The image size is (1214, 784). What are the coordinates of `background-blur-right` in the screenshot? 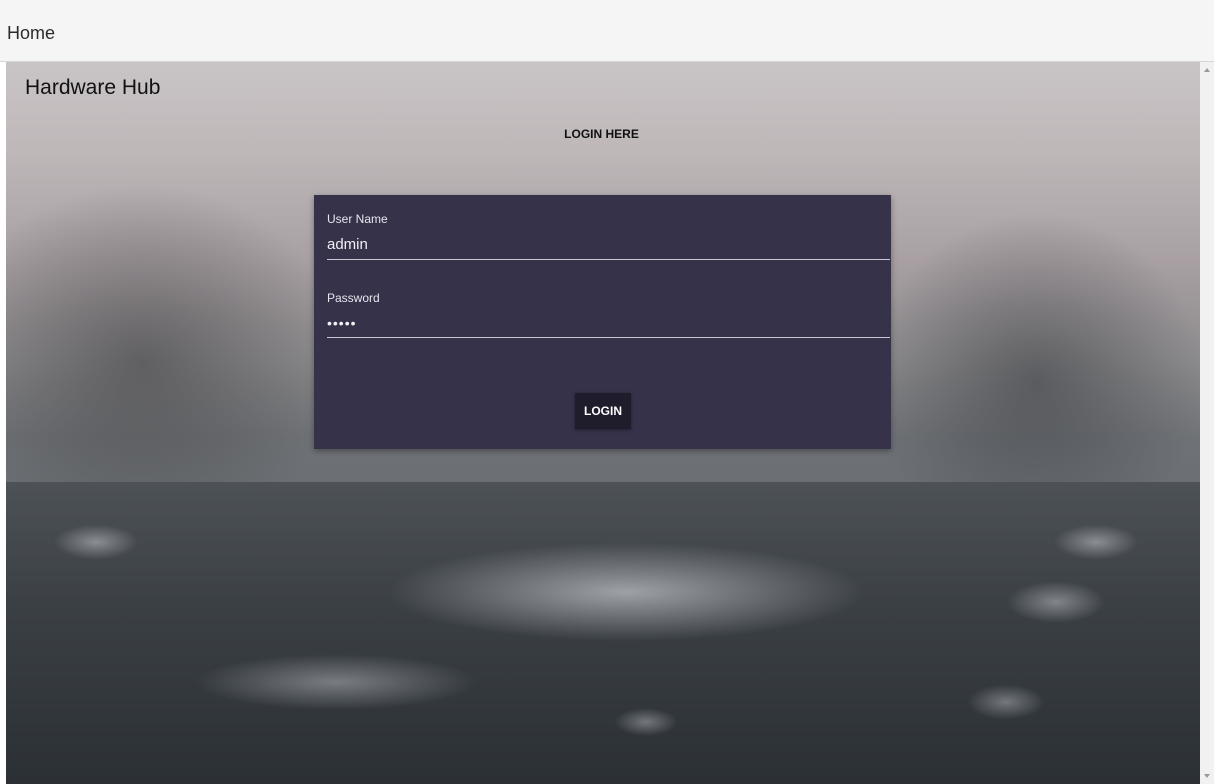 It's located at (1033, 352).